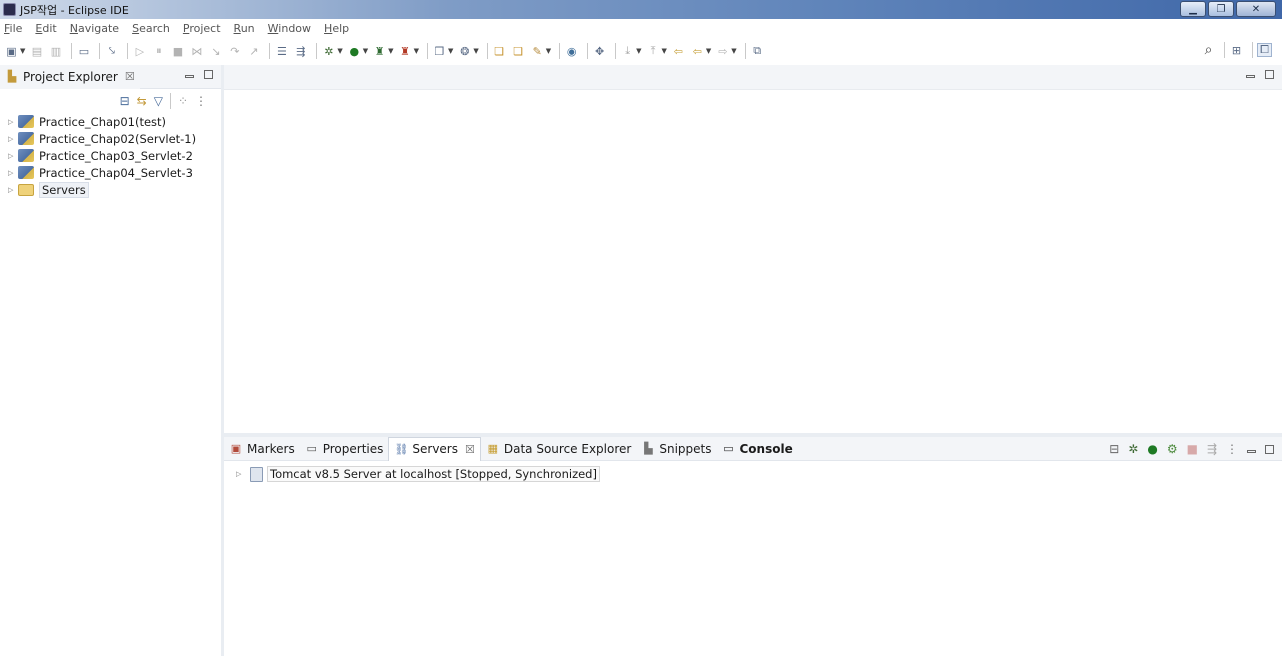 The image size is (1282, 656). Describe the element at coordinates (676, 449) in the screenshot. I see `tab-snippets: ▙ Snippets` at that location.